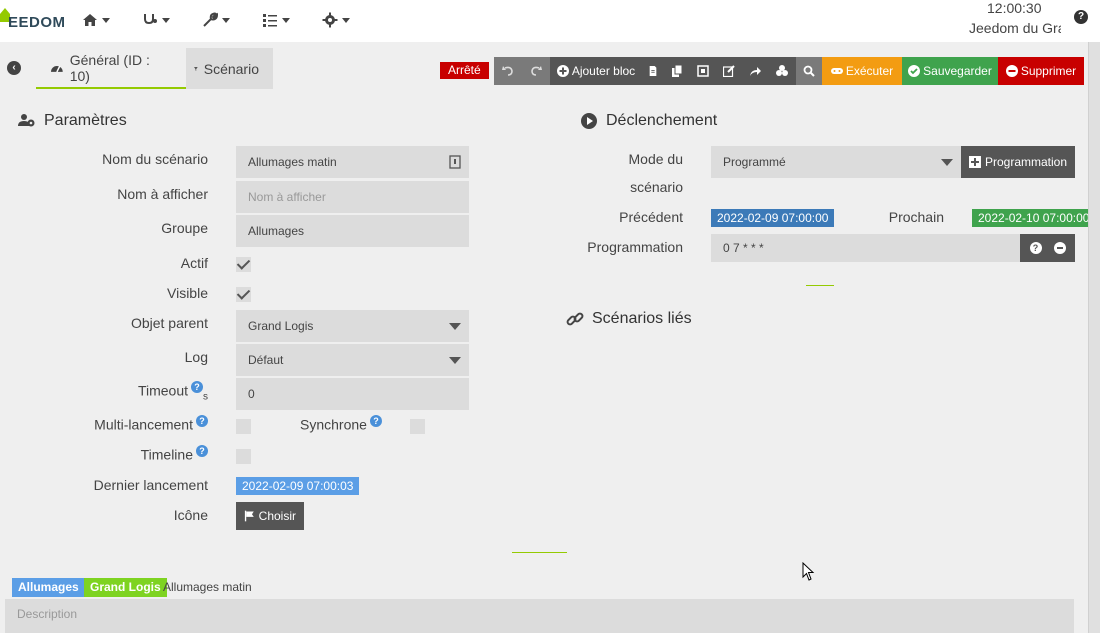 The image size is (1100, 633). What do you see at coordinates (655, 159) in the screenshot?
I see `mode-label-line1: Mode du` at bounding box center [655, 159].